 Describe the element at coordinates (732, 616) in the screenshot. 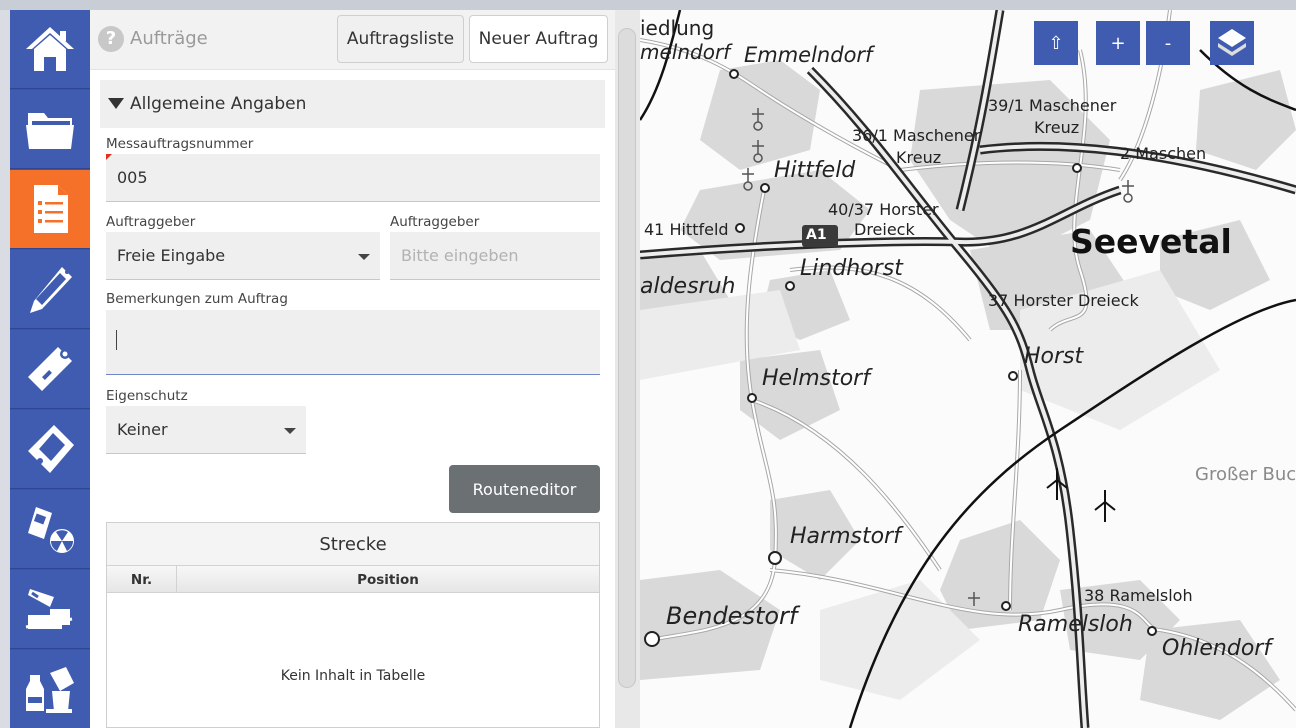

I see `map-label: Bendestorf` at that location.